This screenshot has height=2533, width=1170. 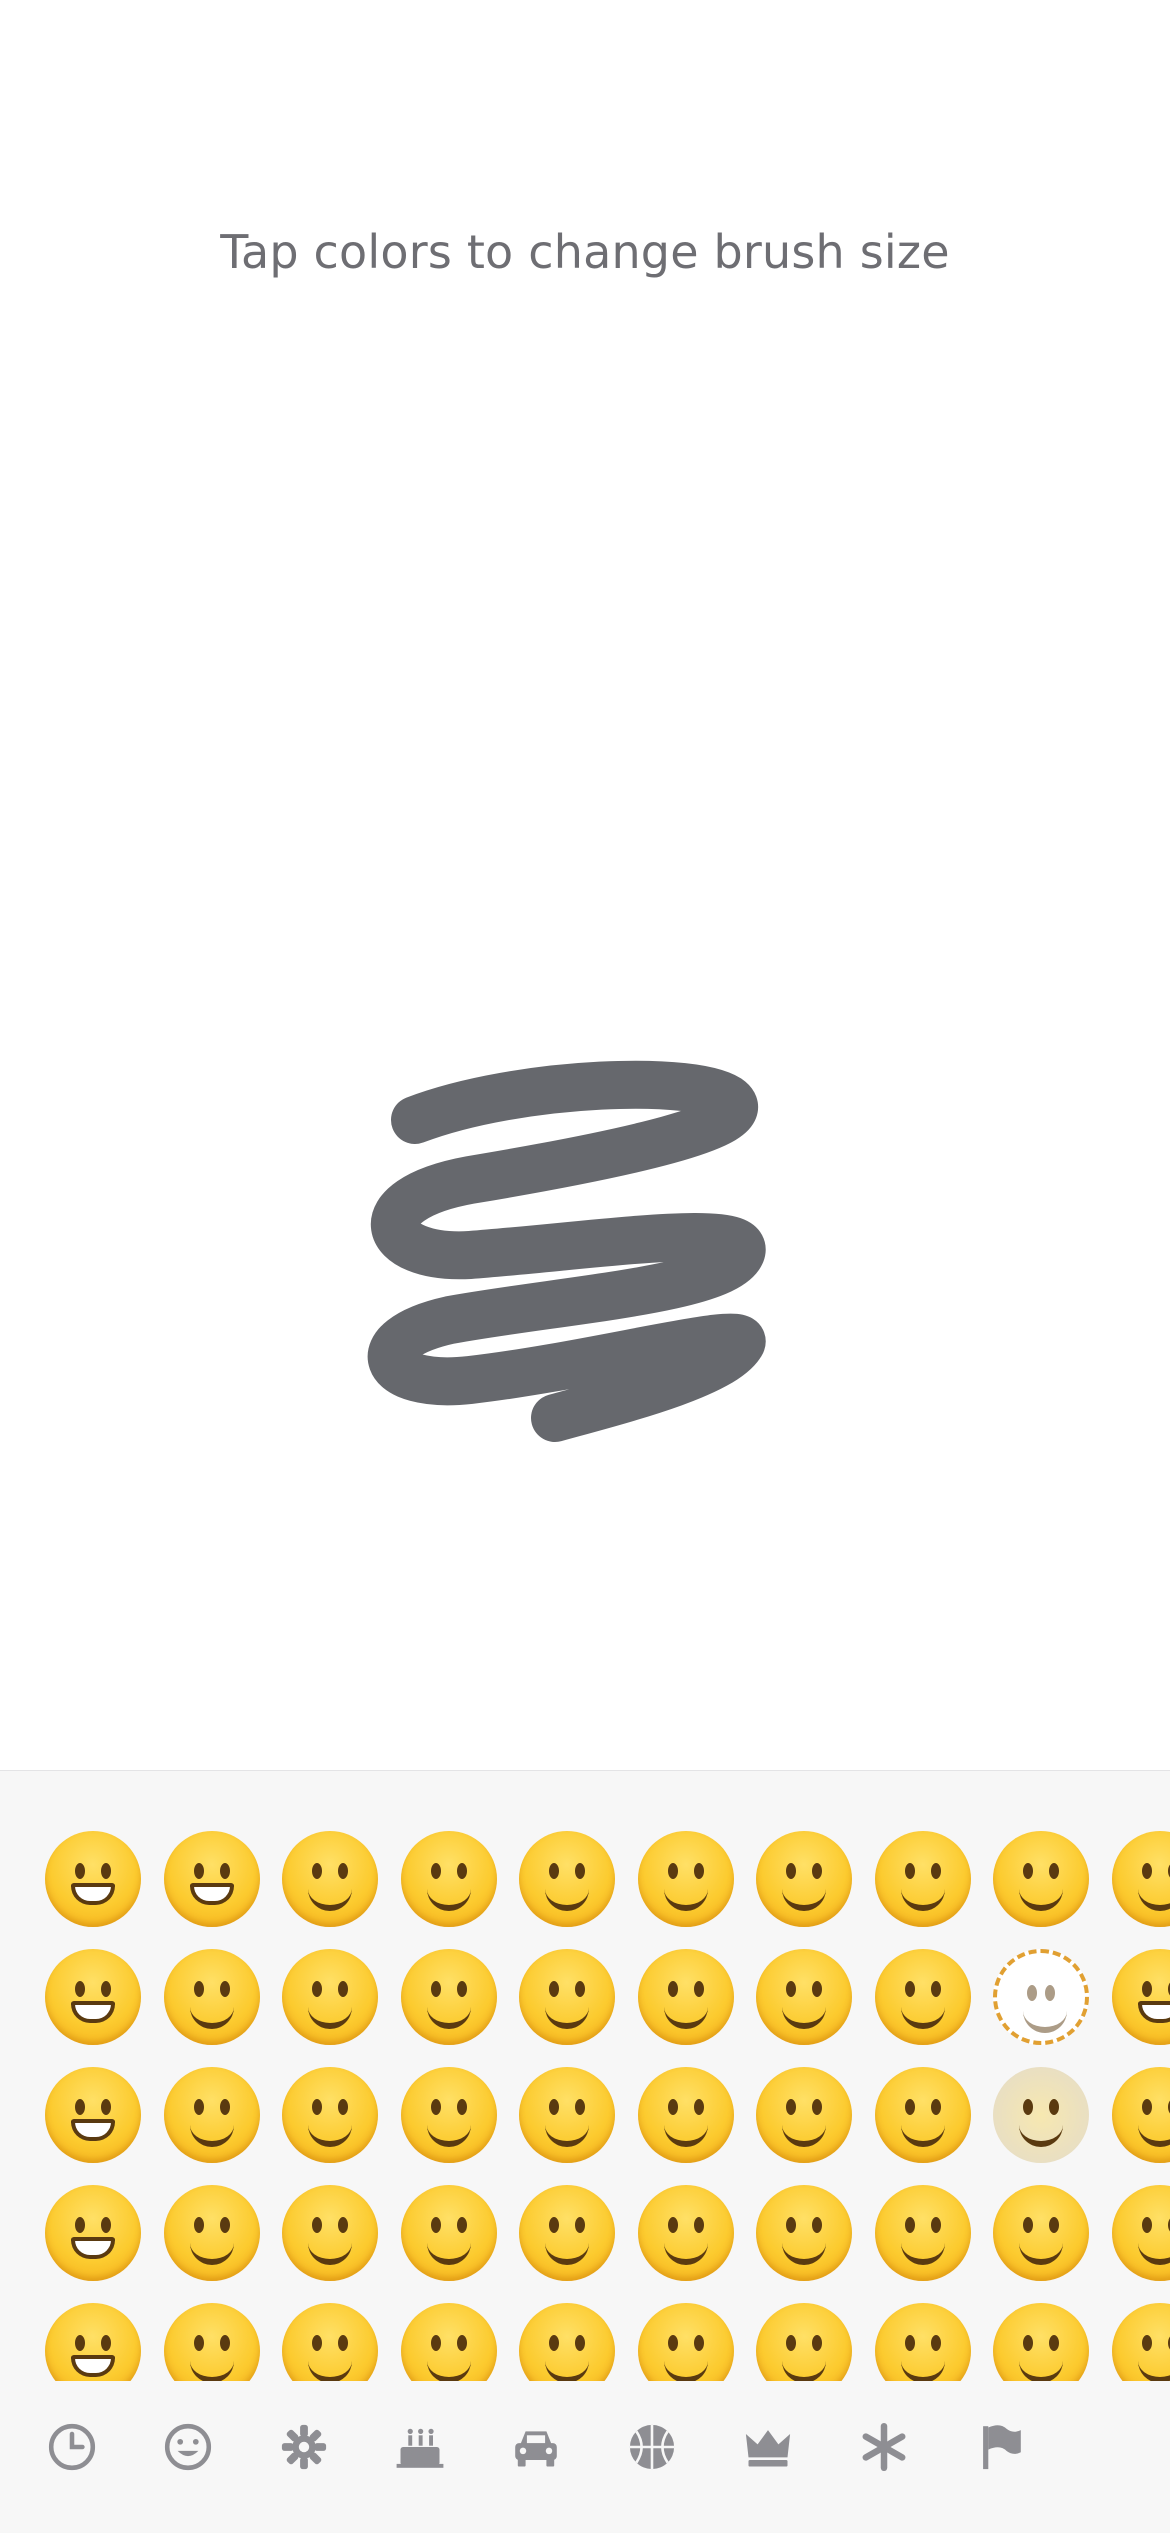 What do you see at coordinates (804, 1997) in the screenshot?
I see `open-eyes-hand-over-mouth-face` at bounding box center [804, 1997].